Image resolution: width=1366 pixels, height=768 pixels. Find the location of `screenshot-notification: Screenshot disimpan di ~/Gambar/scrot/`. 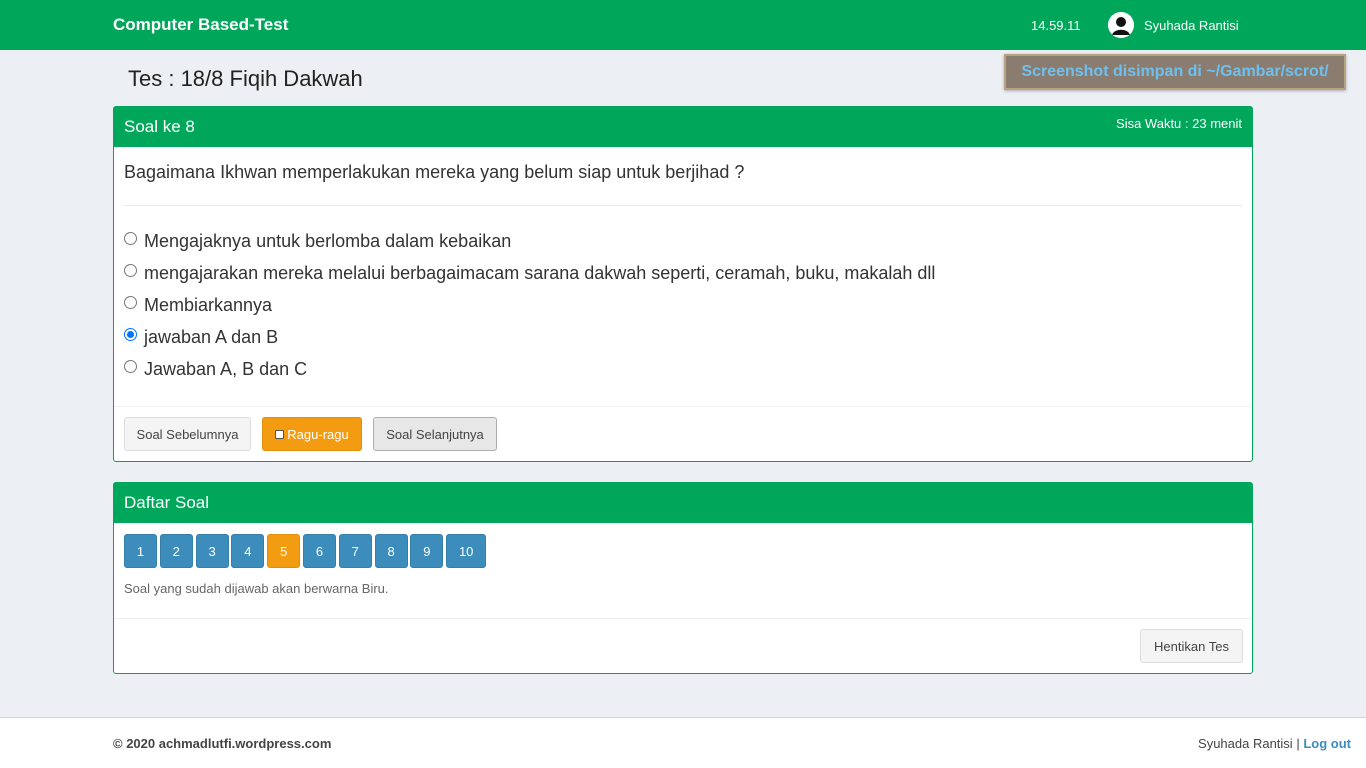

screenshot-notification: Screenshot disimpan di ~/Gambar/scrot/ is located at coordinates (1175, 72).